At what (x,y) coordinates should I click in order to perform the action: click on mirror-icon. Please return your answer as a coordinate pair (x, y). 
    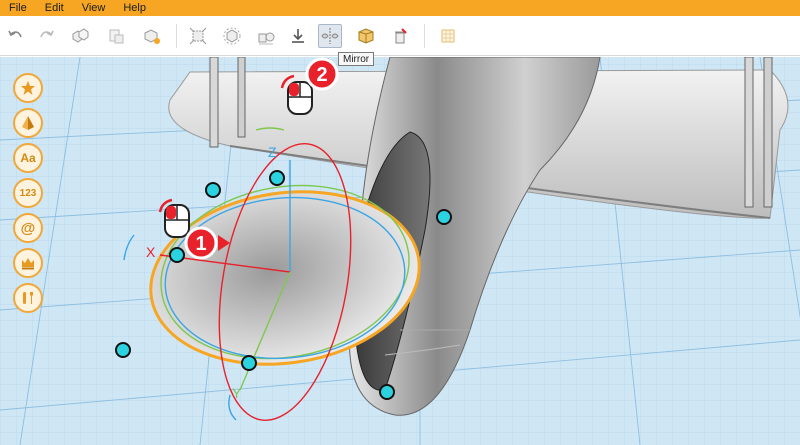
    Looking at the image, I should click on (330, 36).